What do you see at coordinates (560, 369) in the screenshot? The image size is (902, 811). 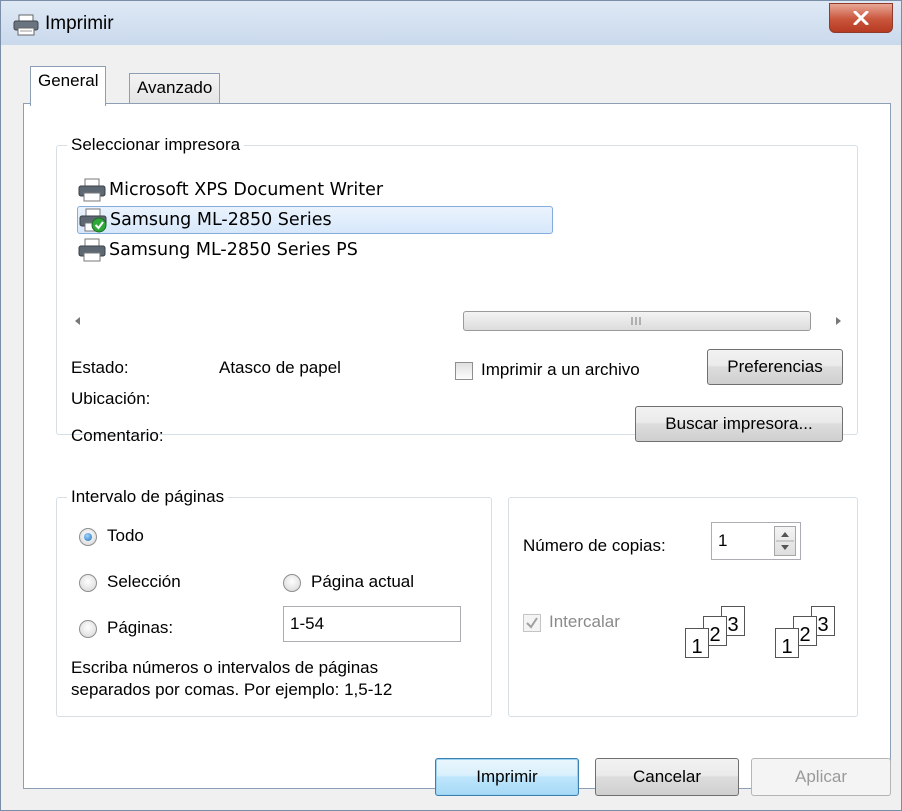 I see `print-to-file-label: Imprimir a un archivo` at bounding box center [560, 369].